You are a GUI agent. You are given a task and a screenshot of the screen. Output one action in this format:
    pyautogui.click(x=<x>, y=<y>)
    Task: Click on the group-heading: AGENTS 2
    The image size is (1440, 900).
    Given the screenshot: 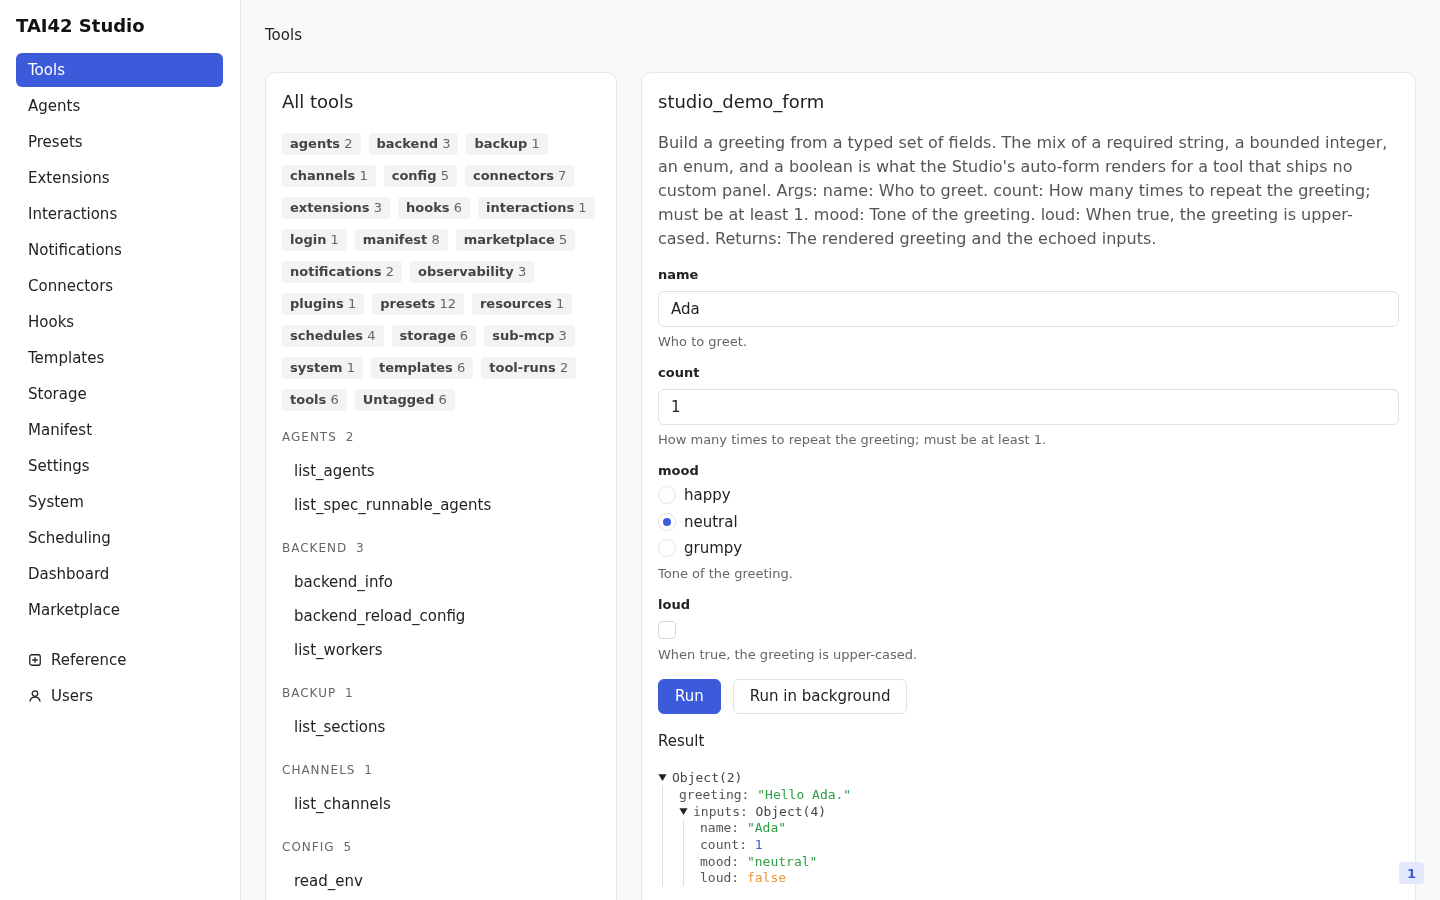 What is the action you would take?
    pyautogui.click(x=319, y=437)
    